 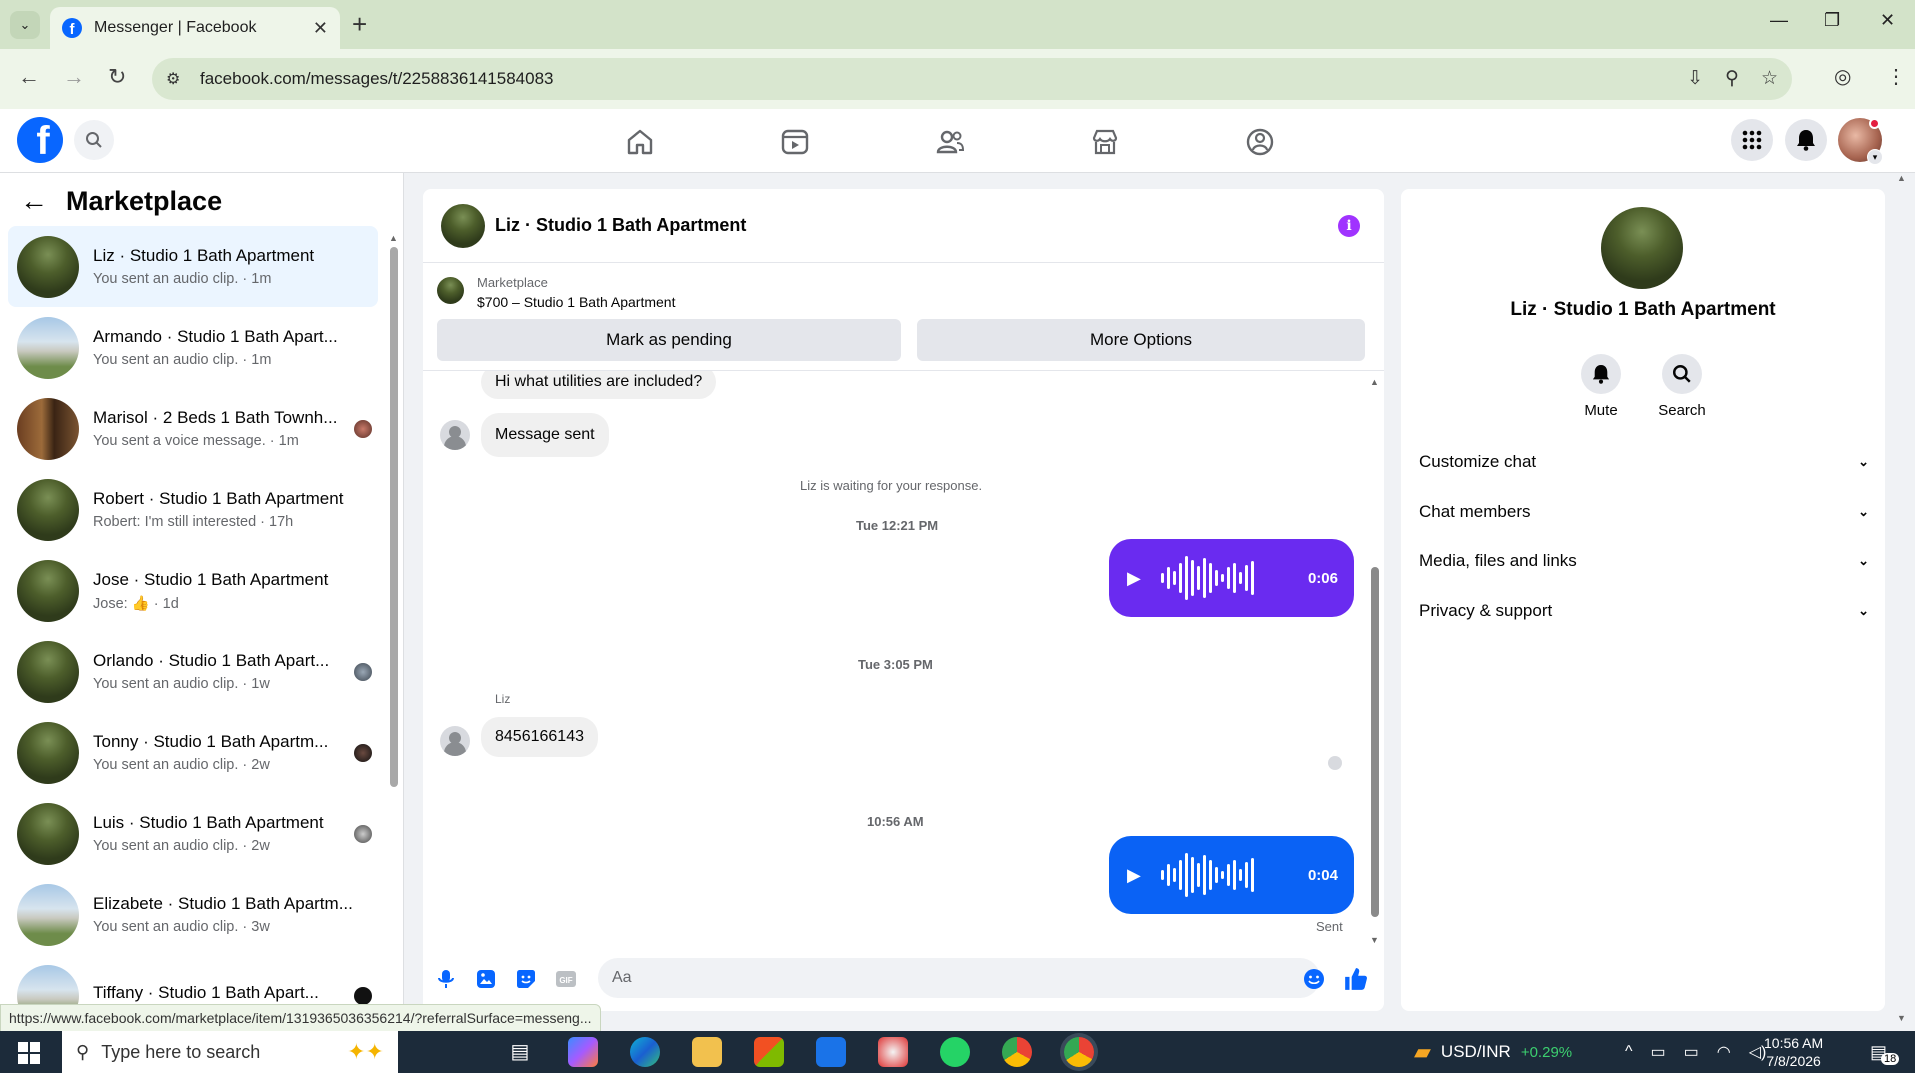 I want to click on chrome-active-icon, so click(x=1079, y=1052).